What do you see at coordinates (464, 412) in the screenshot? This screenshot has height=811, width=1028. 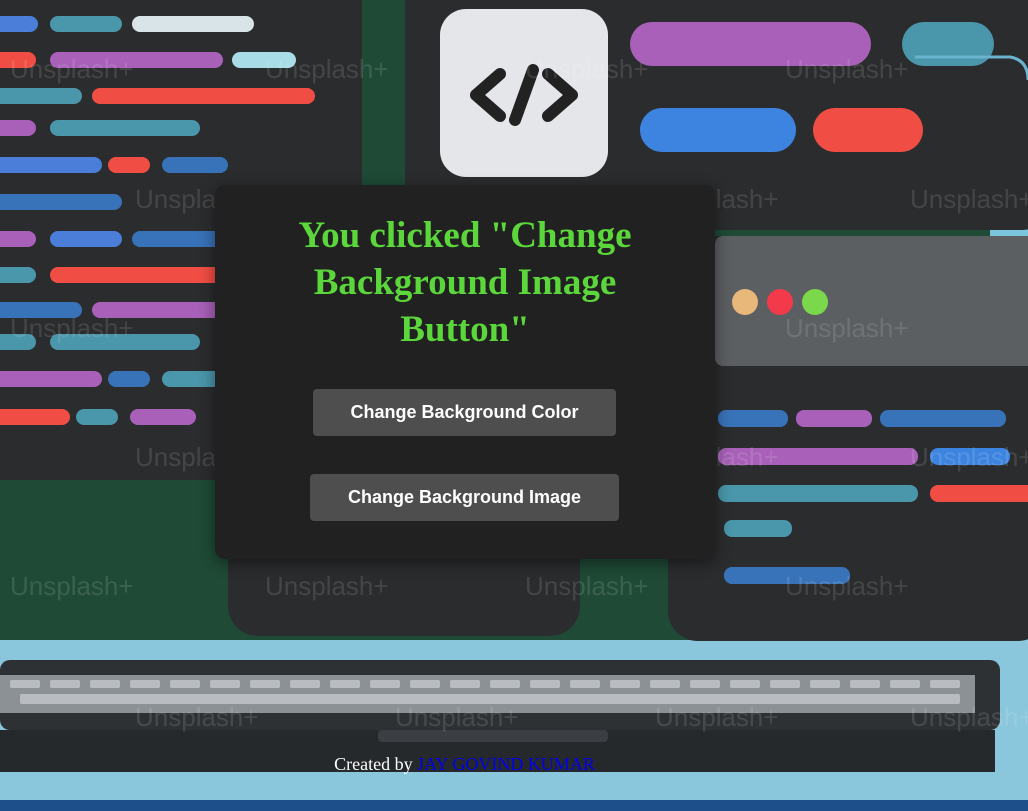 I see `change-background-color-button: Change Background Color` at bounding box center [464, 412].